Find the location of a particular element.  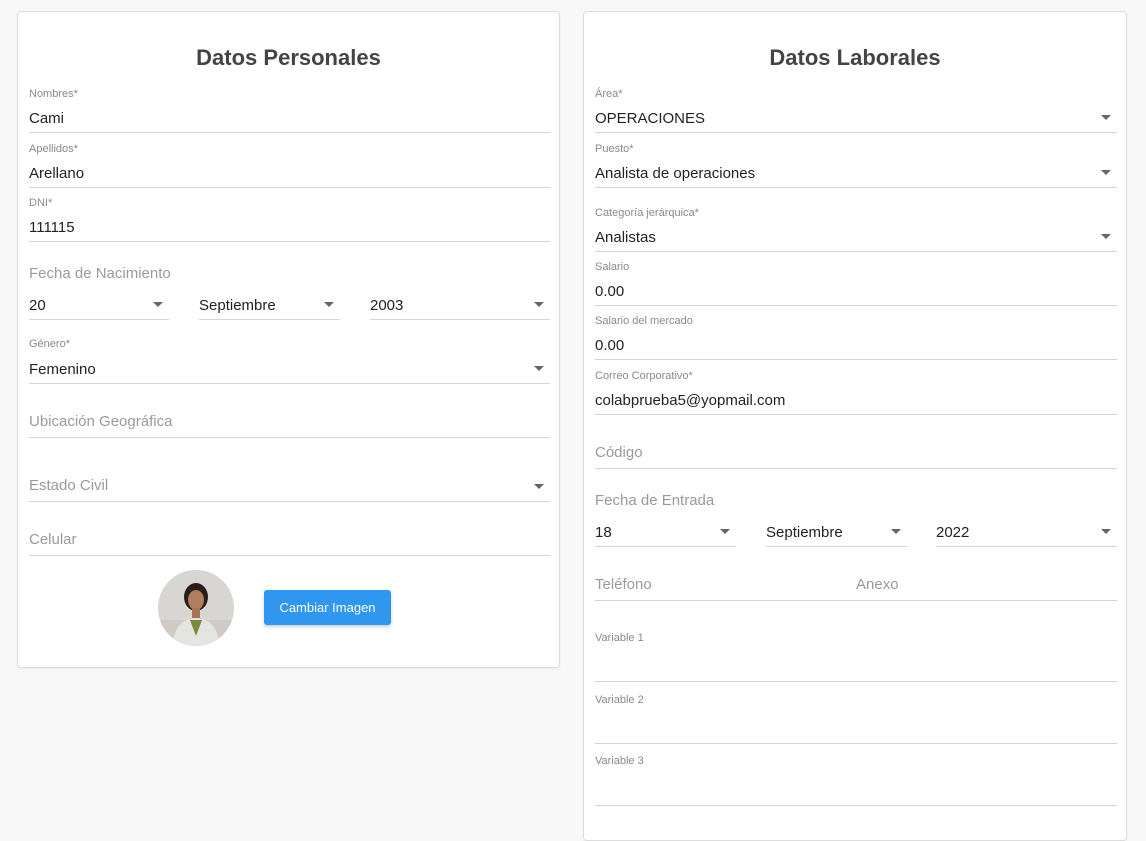

categoria-value: Analistas is located at coordinates (625, 237).